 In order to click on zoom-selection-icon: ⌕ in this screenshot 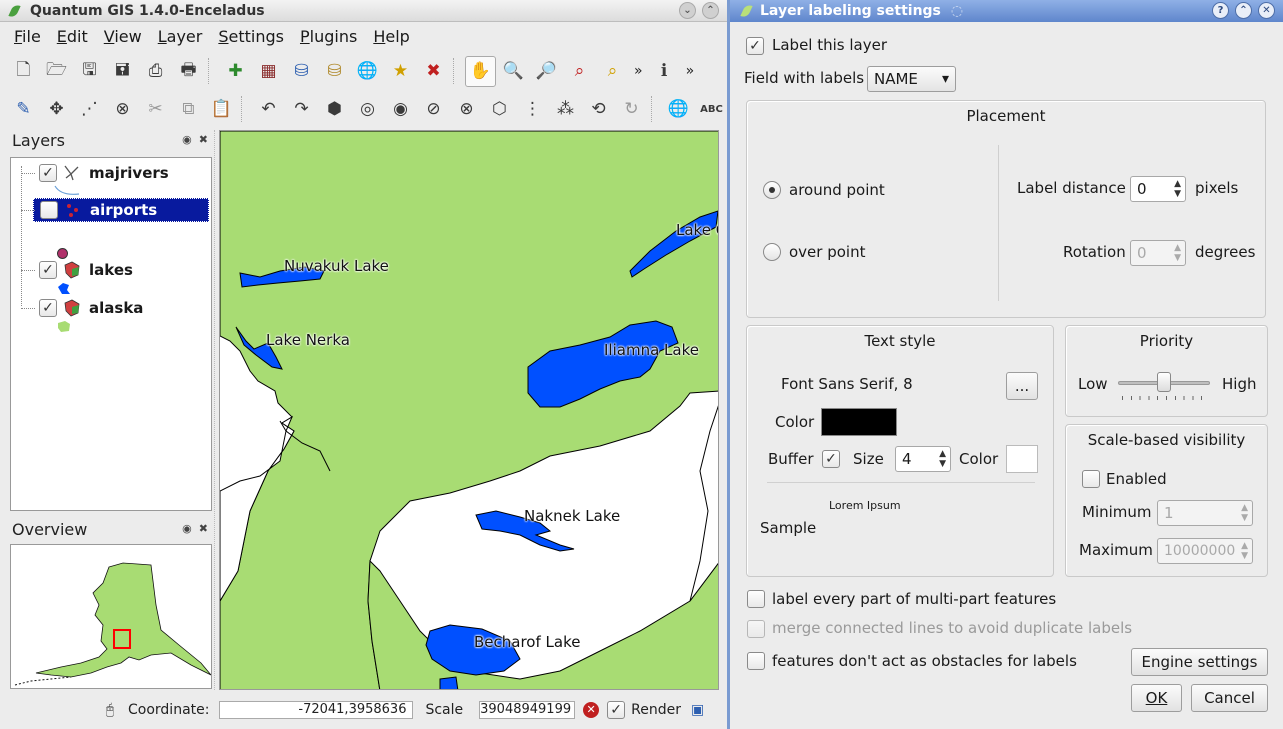, I will do `click(612, 71)`.